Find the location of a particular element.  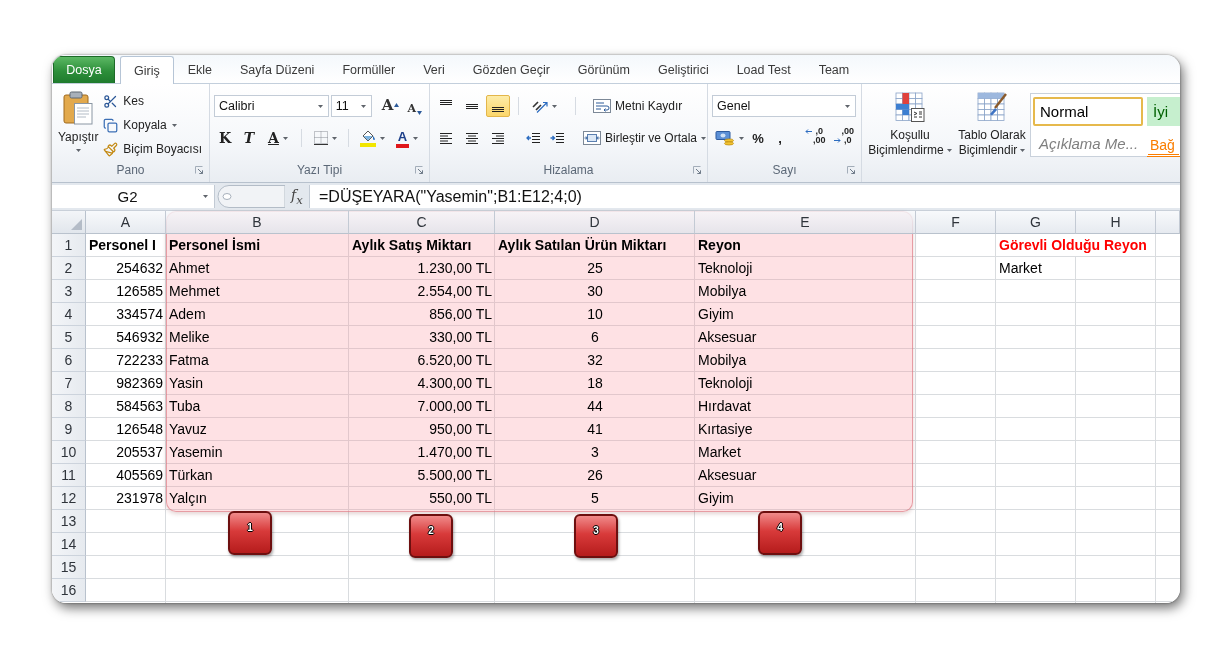

format-as-table-button: Tablo Olarak Biçimlendir is located at coordinates (992, 123).